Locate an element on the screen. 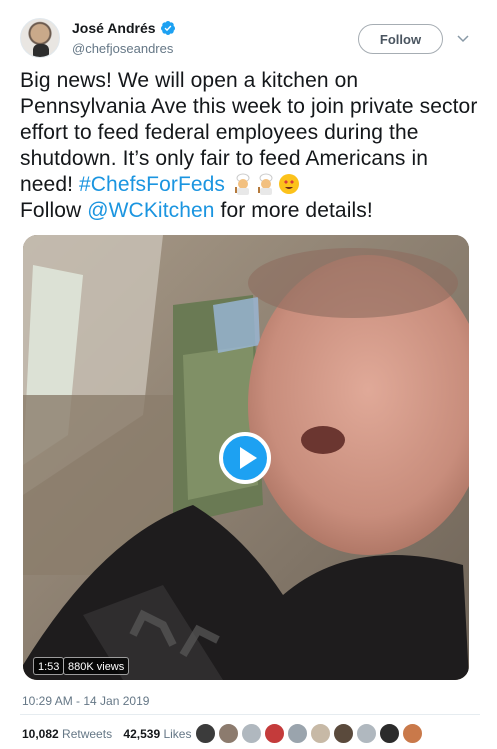  likes-label: Likes is located at coordinates (177, 734).